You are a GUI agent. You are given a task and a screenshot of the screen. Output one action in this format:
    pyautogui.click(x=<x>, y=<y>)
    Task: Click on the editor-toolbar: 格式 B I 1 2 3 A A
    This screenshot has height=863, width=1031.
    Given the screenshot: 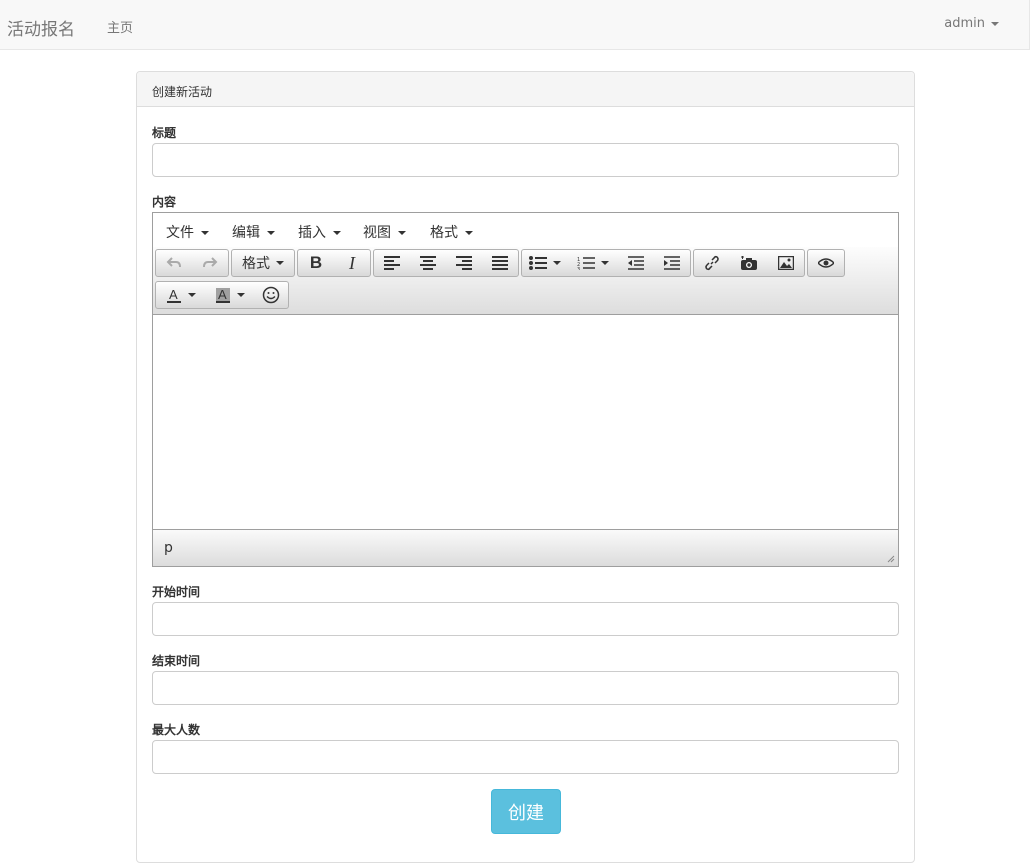 What is the action you would take?
    pyautogui.click(x=525, y=281)
    